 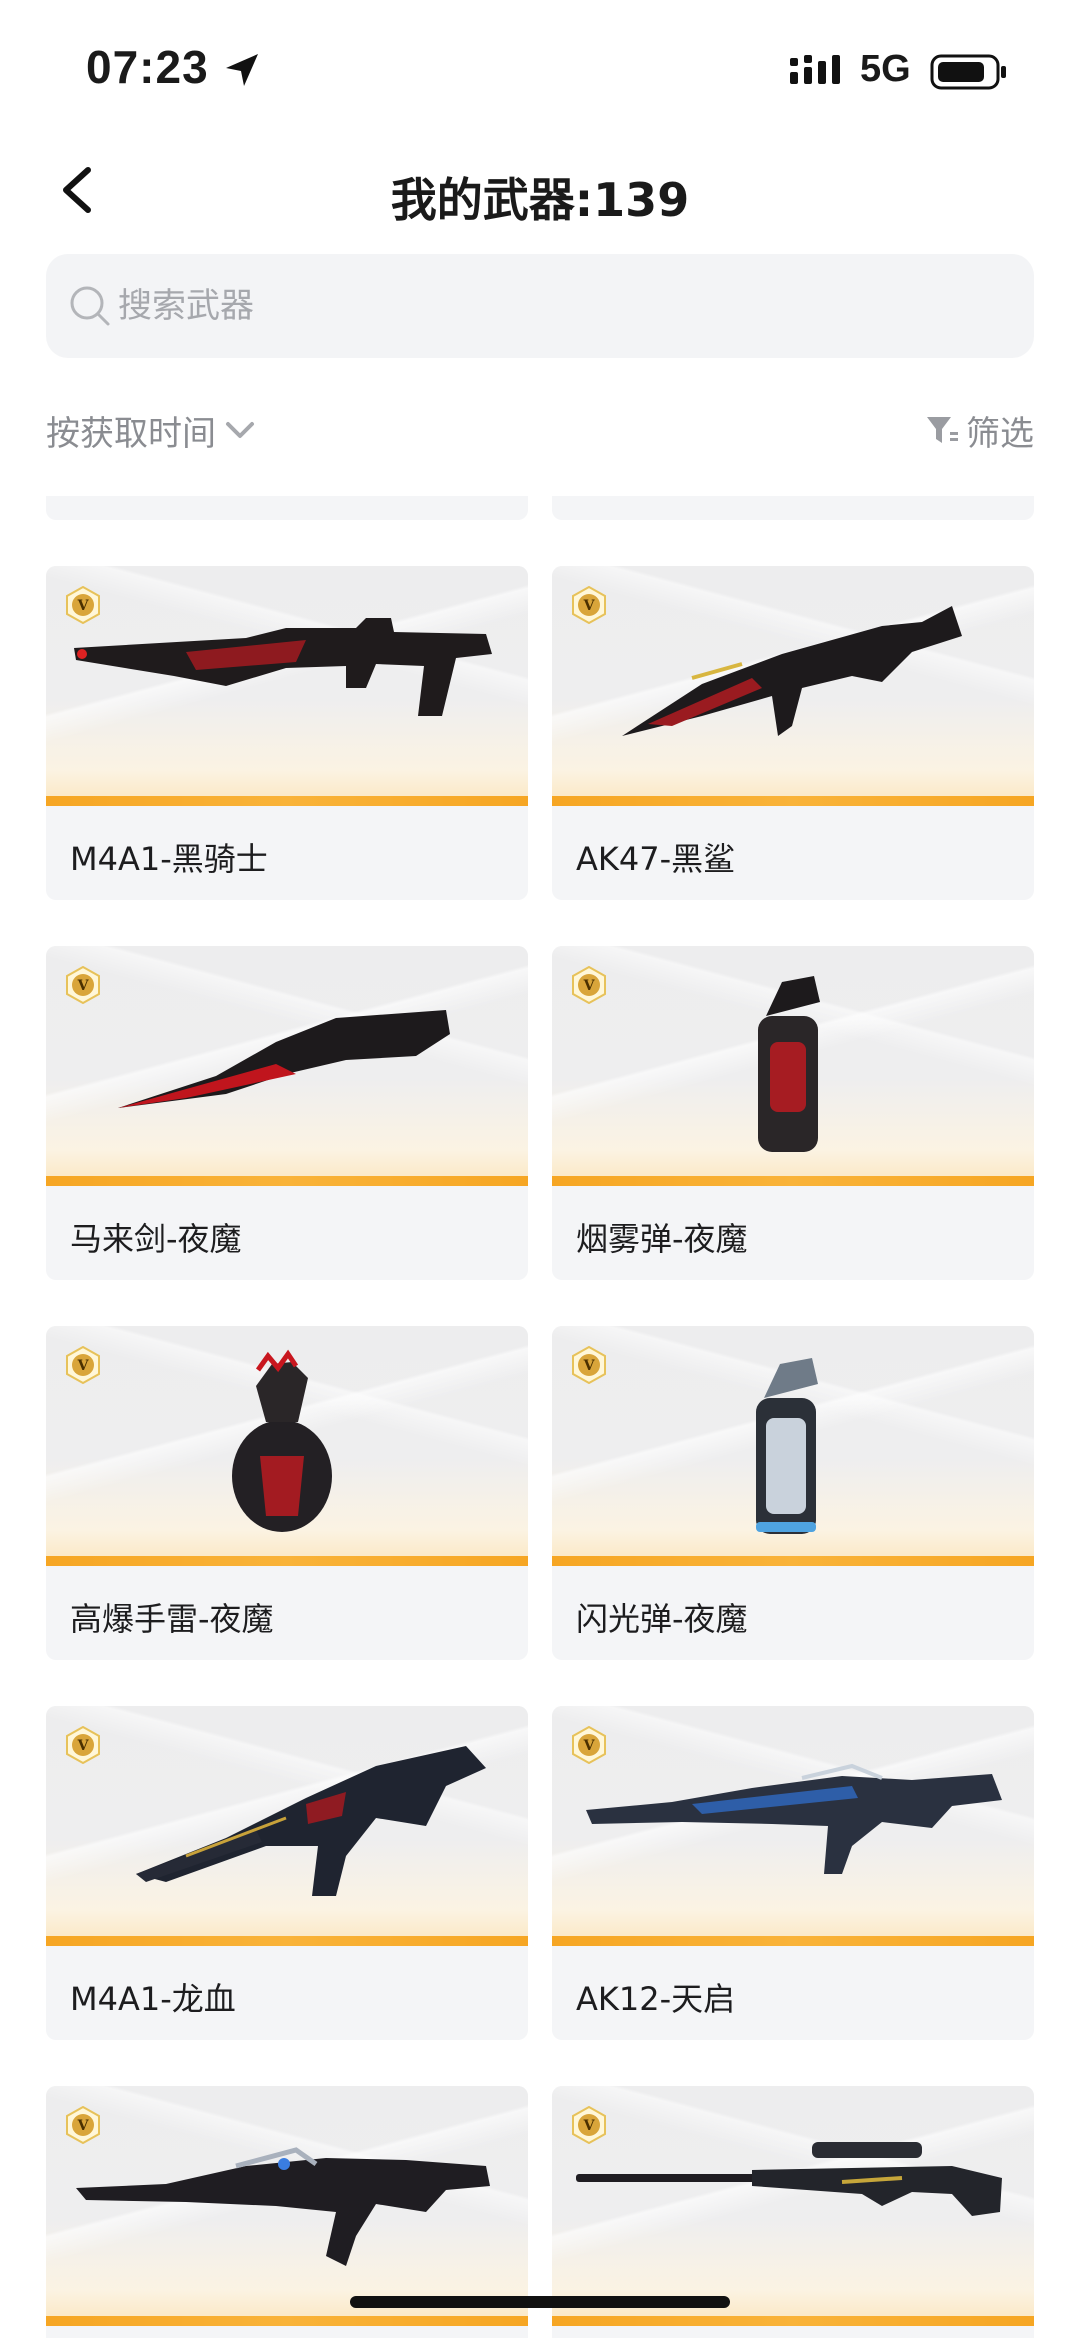 What do you see at coordinates (287, 1113) in the screenshot?
I see `weapon-card: V 马来剑-夜魔` at bounding box center [287, 1113].